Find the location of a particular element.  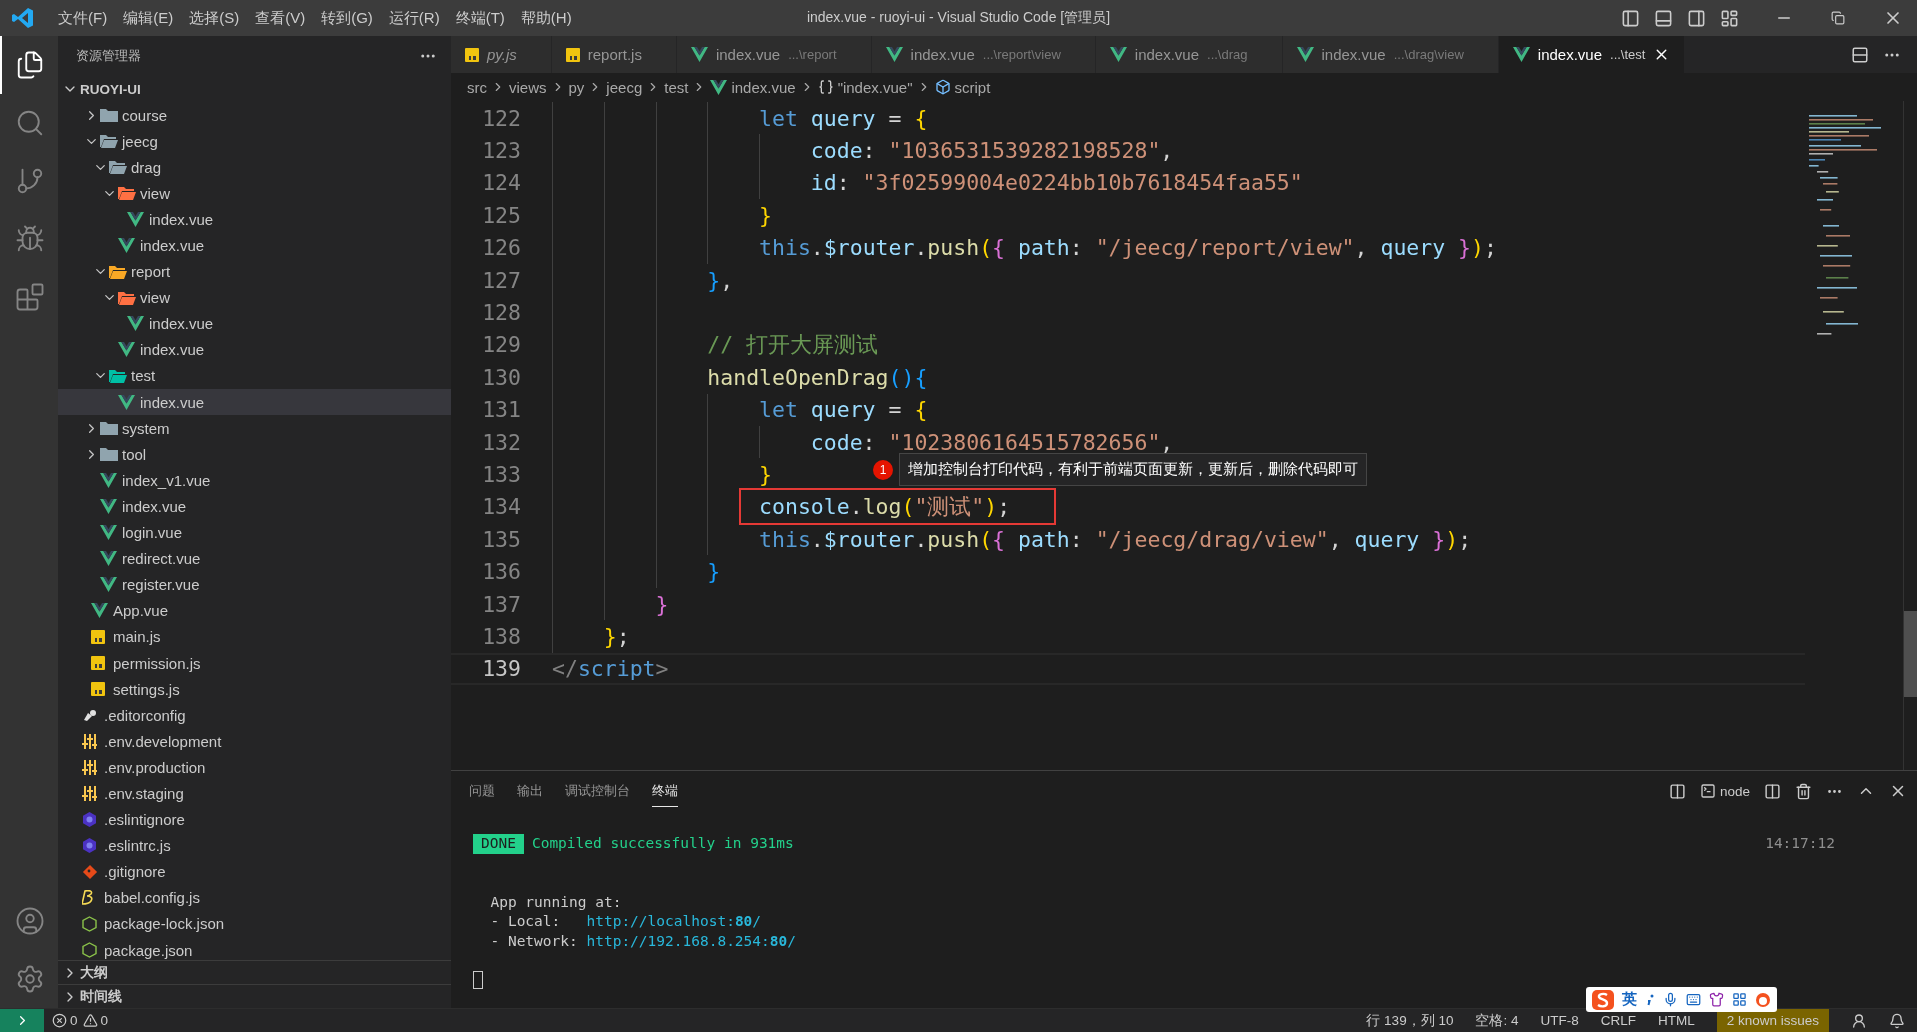

menu-item: 帮助(H) is located at coordinates (546, 18).